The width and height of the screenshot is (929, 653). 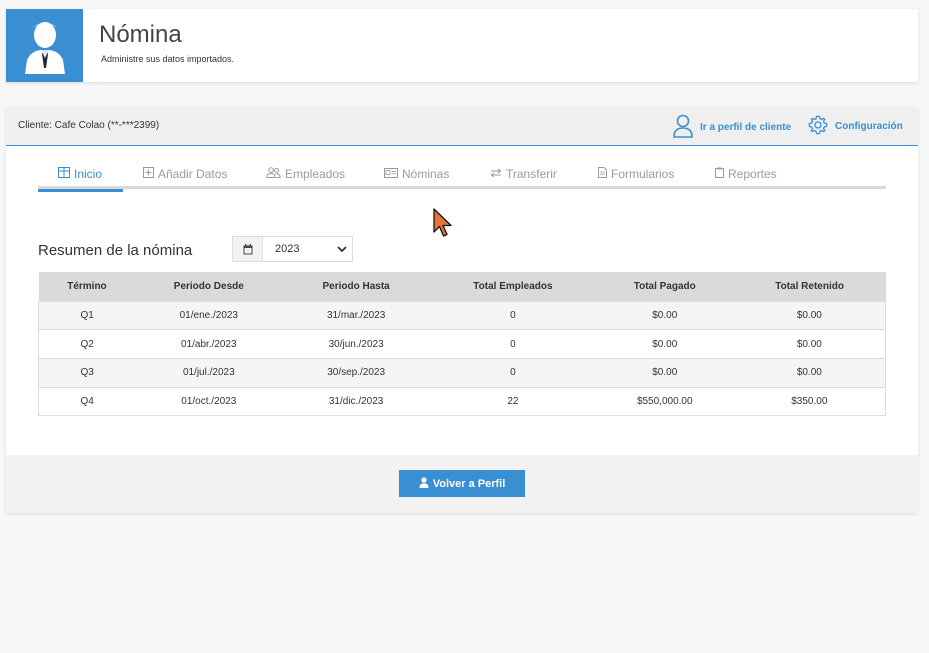 What do you see at coordinates (148, 174) in the screenshot?
I see `plus-square-icon` at bounding box center [148, 174].